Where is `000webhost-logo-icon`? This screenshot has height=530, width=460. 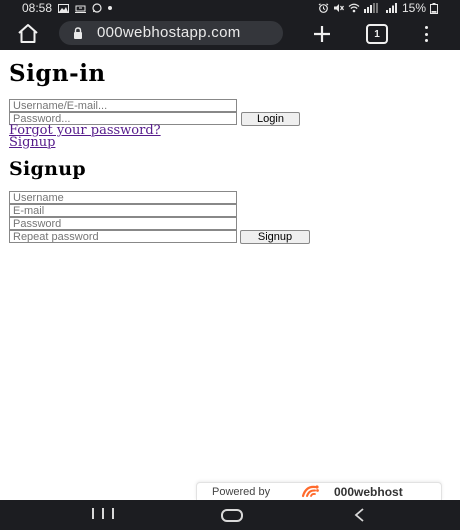
000webhost-logo-icon is located at coordinates (310, 491).